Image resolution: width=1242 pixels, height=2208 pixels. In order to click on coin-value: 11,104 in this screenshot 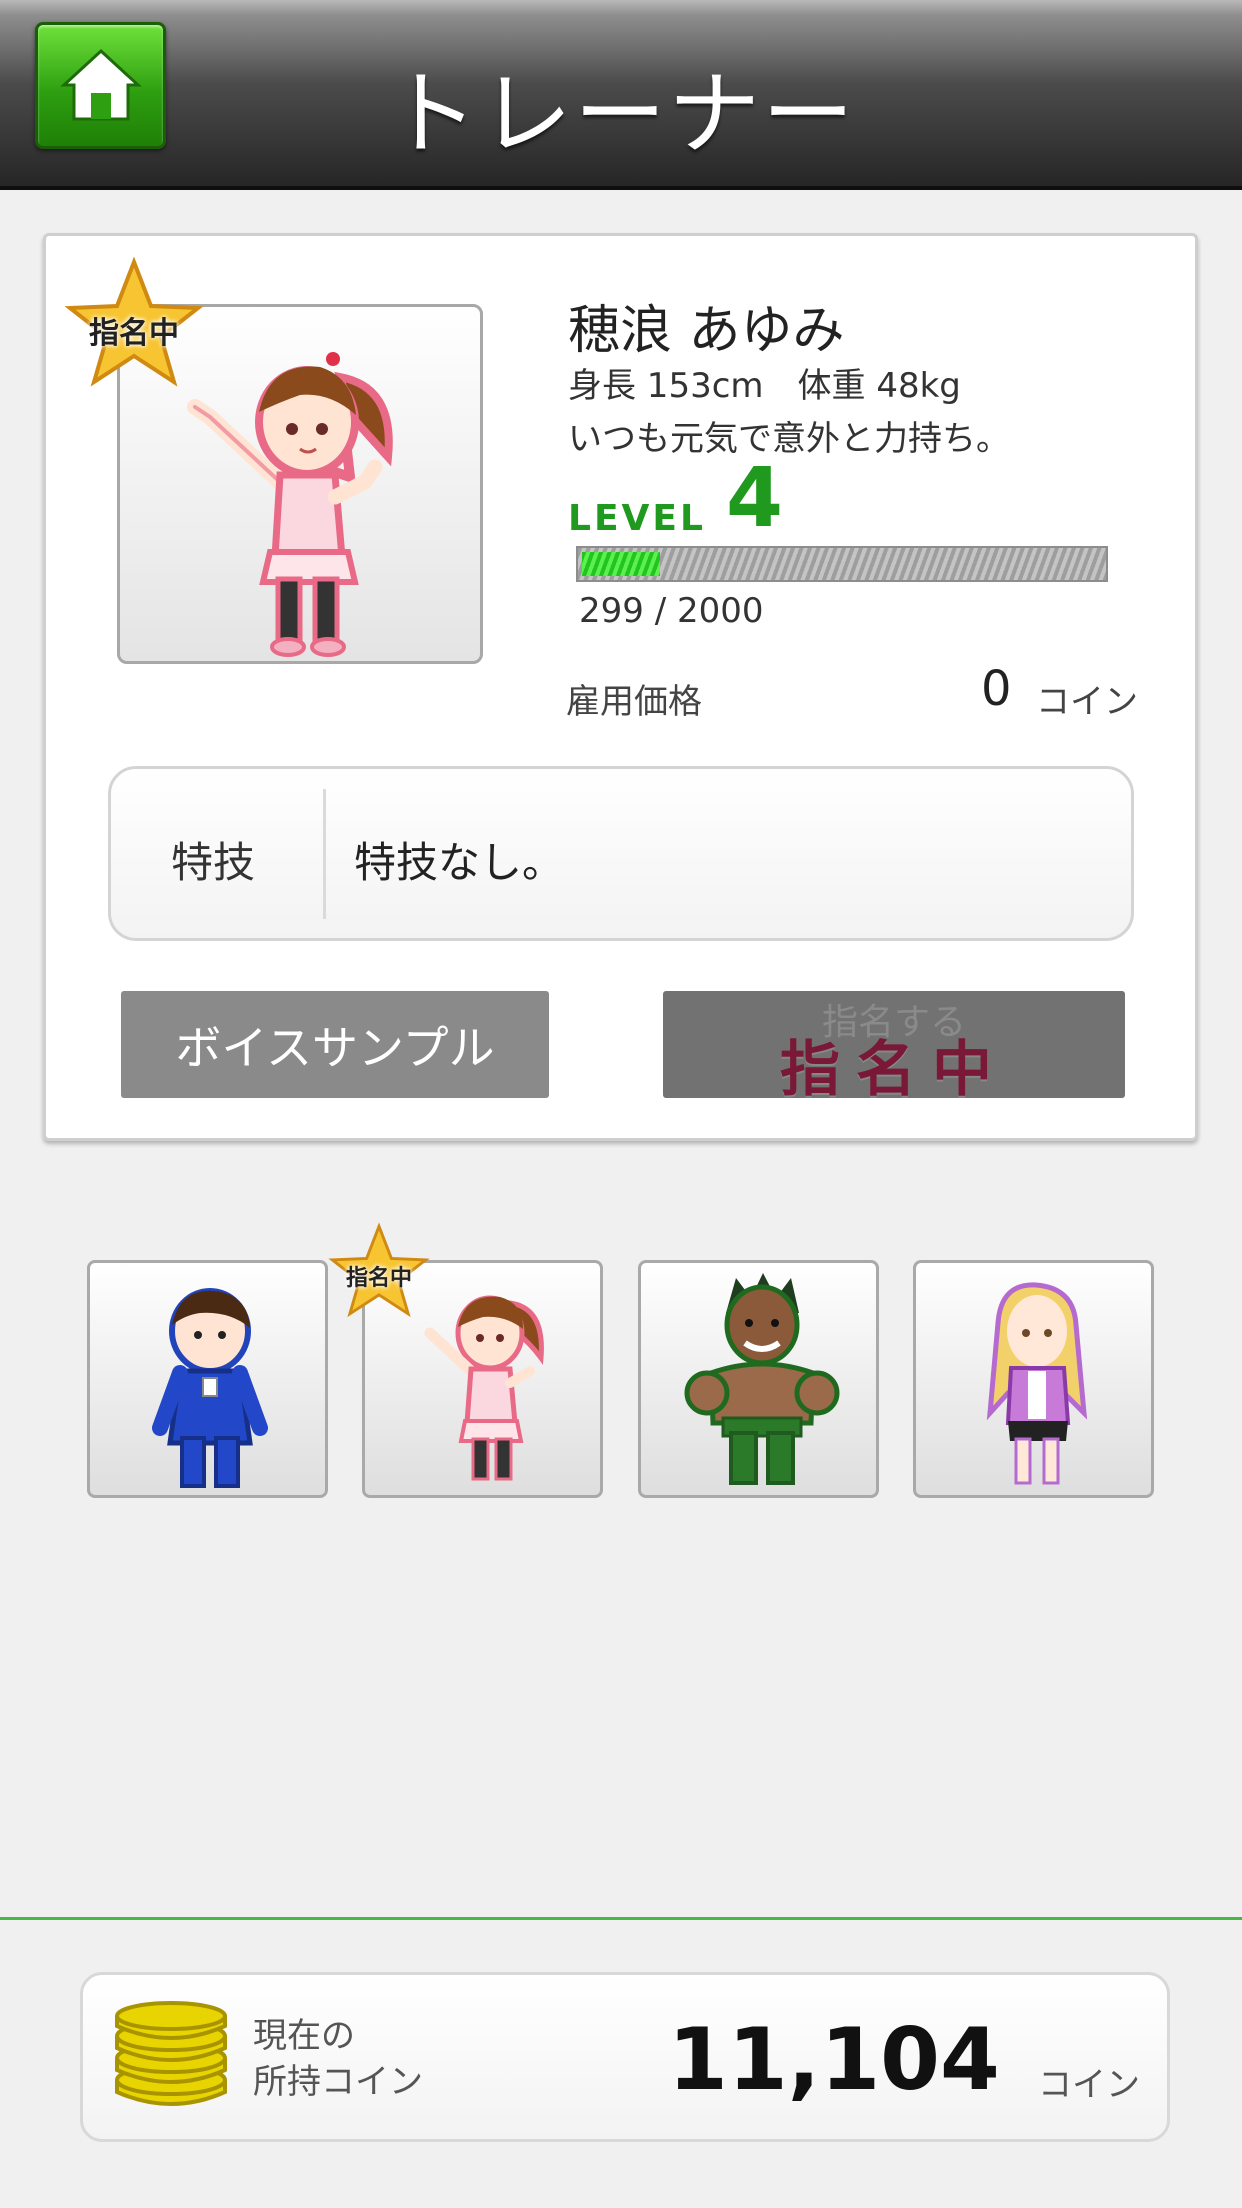, I will do `click(834, 2060)`.